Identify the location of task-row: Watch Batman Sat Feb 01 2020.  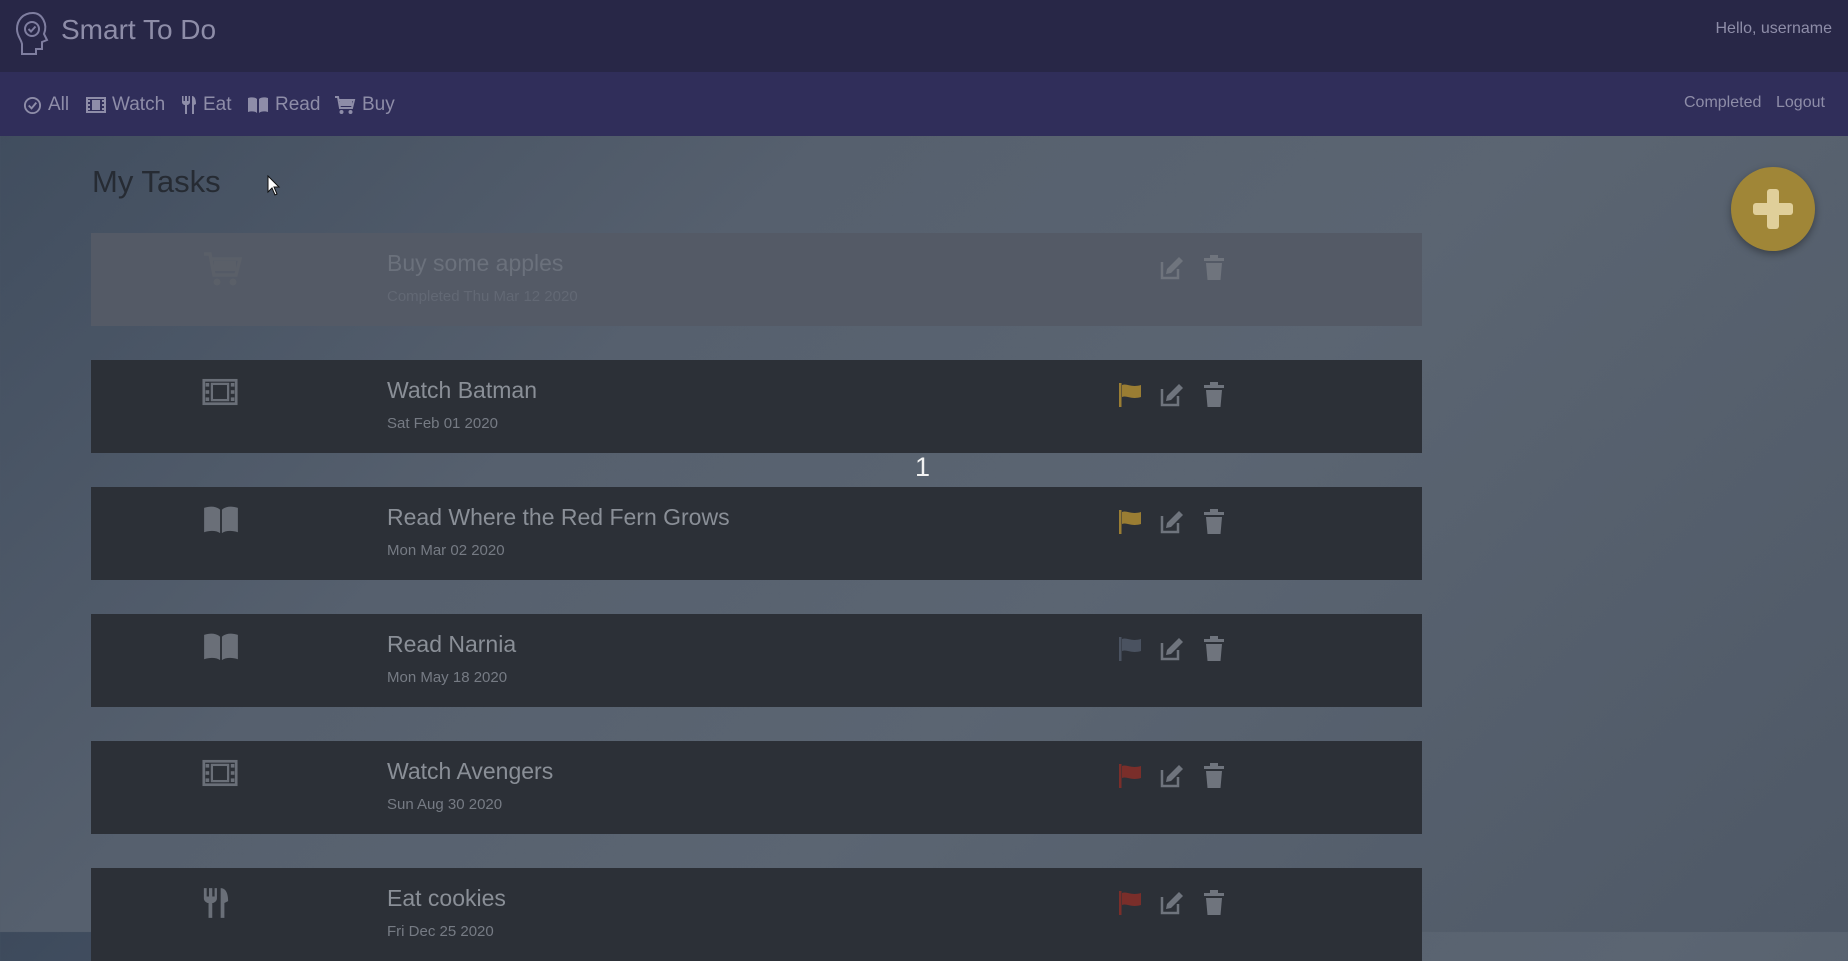
(756, 406).